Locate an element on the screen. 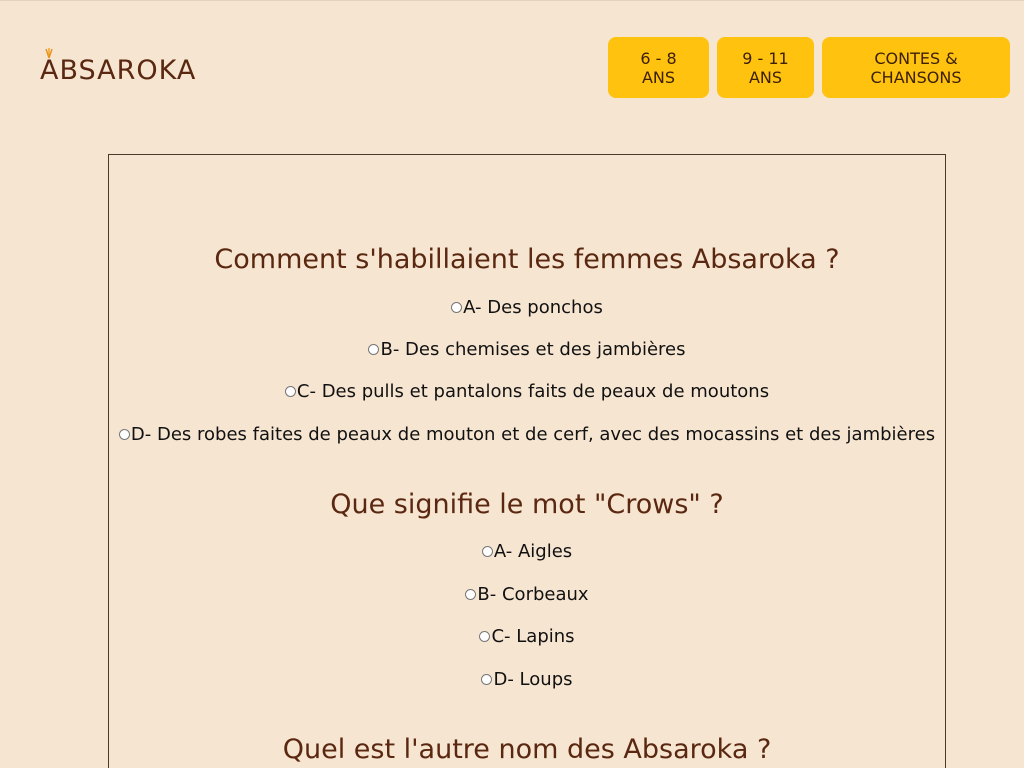 The width and height of the screenshot is (1024, 768). answer-option: B- Des chemises et des jambières is located at coordinates (527, 349).